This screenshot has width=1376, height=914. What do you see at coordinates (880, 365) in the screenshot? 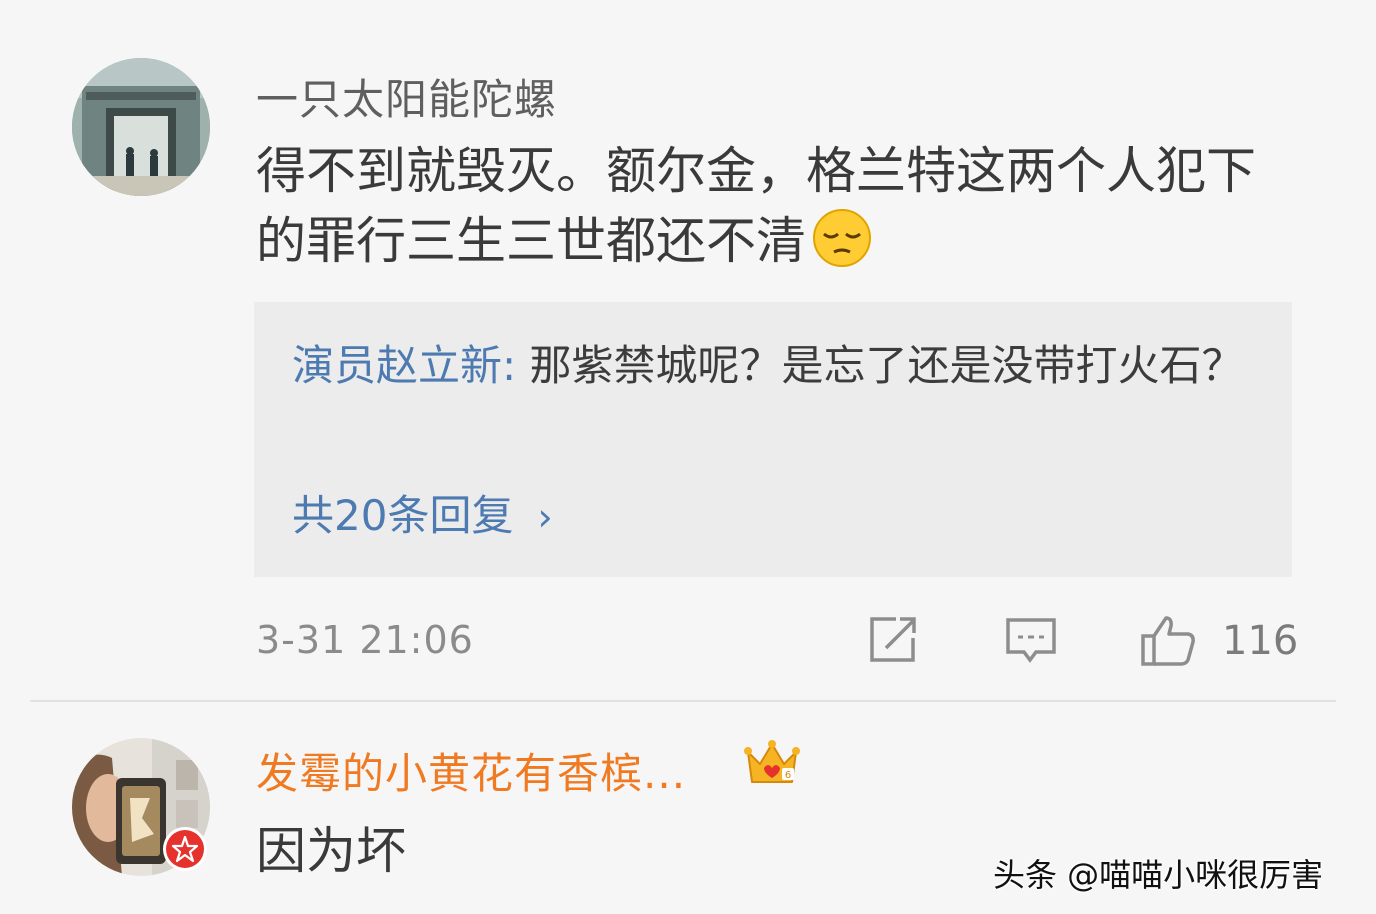
I see `reply-text: 那紫禁城呢？是忘了还是没带打火石？` at bounding box center [880, 365].